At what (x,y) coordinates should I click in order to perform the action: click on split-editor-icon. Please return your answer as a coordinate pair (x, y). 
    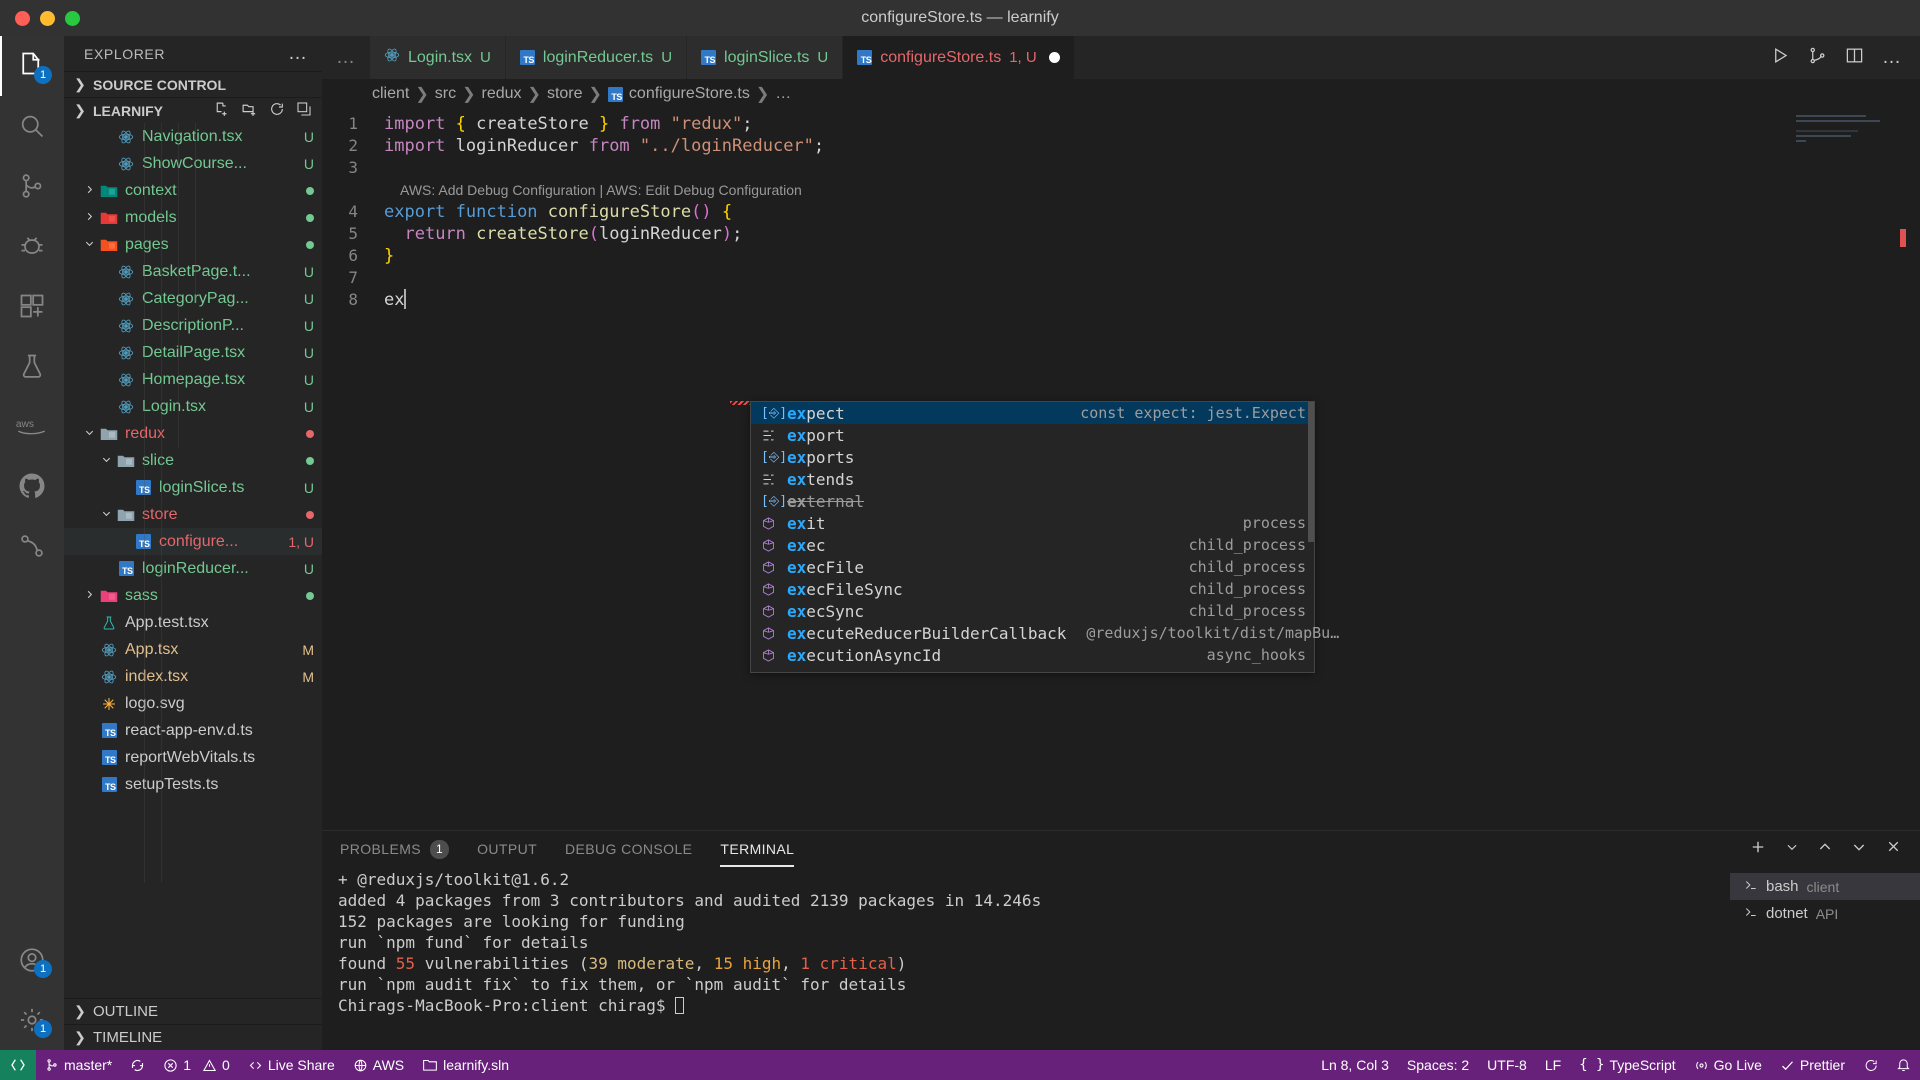
    Looking at the image, I should click on (1854, 58).